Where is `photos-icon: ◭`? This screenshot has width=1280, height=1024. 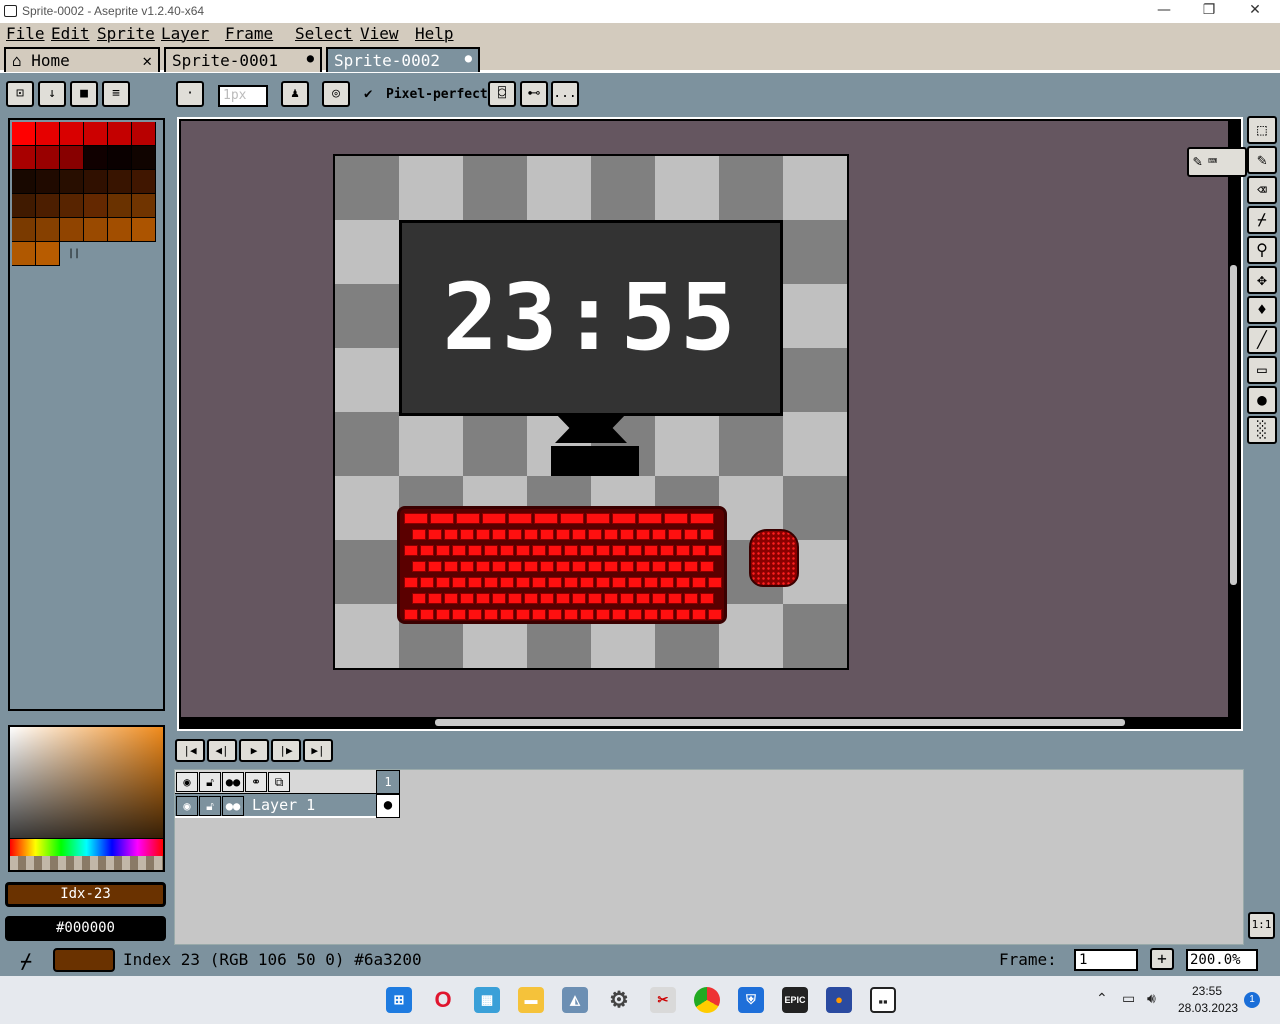
photos-icon: ◭ is located at coordinates (575, 1000).